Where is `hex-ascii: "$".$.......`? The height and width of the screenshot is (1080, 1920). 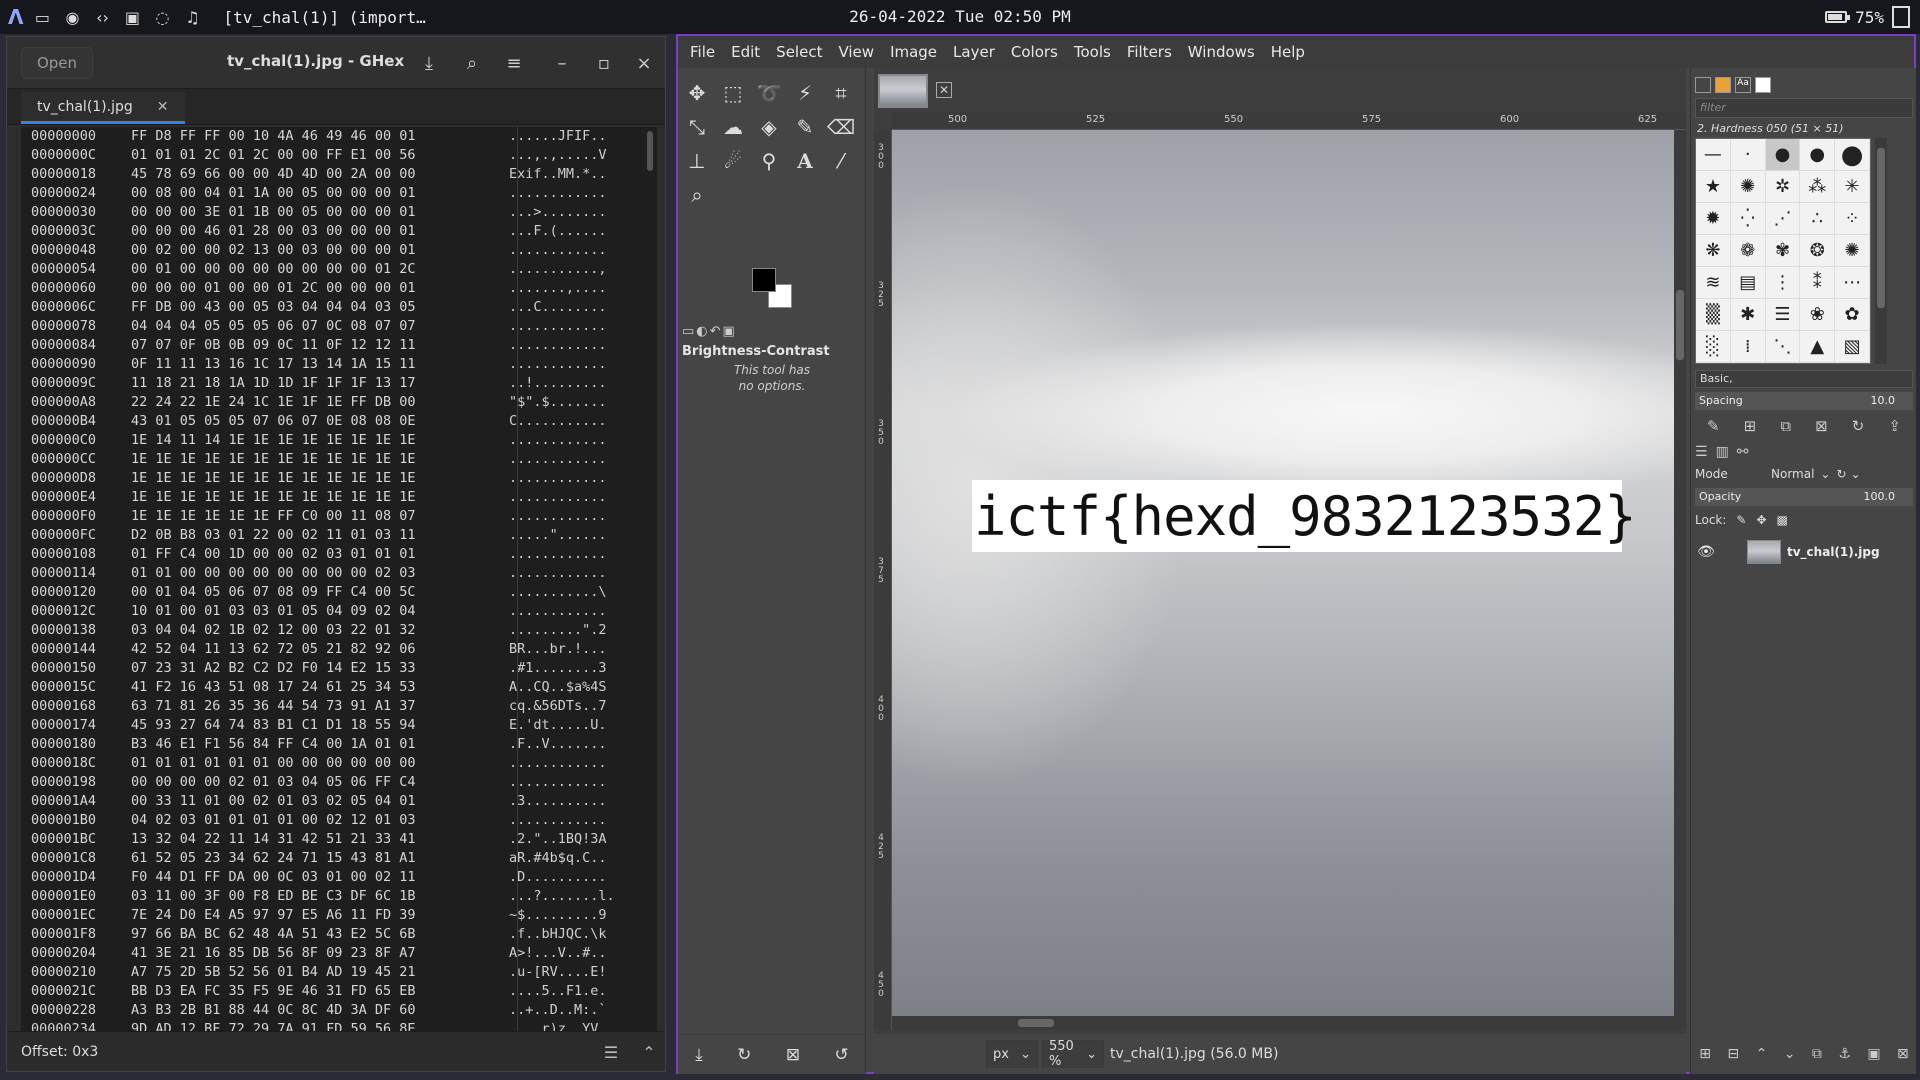 hex-ascii: "$".$....... is located at coordinates (579, 402).